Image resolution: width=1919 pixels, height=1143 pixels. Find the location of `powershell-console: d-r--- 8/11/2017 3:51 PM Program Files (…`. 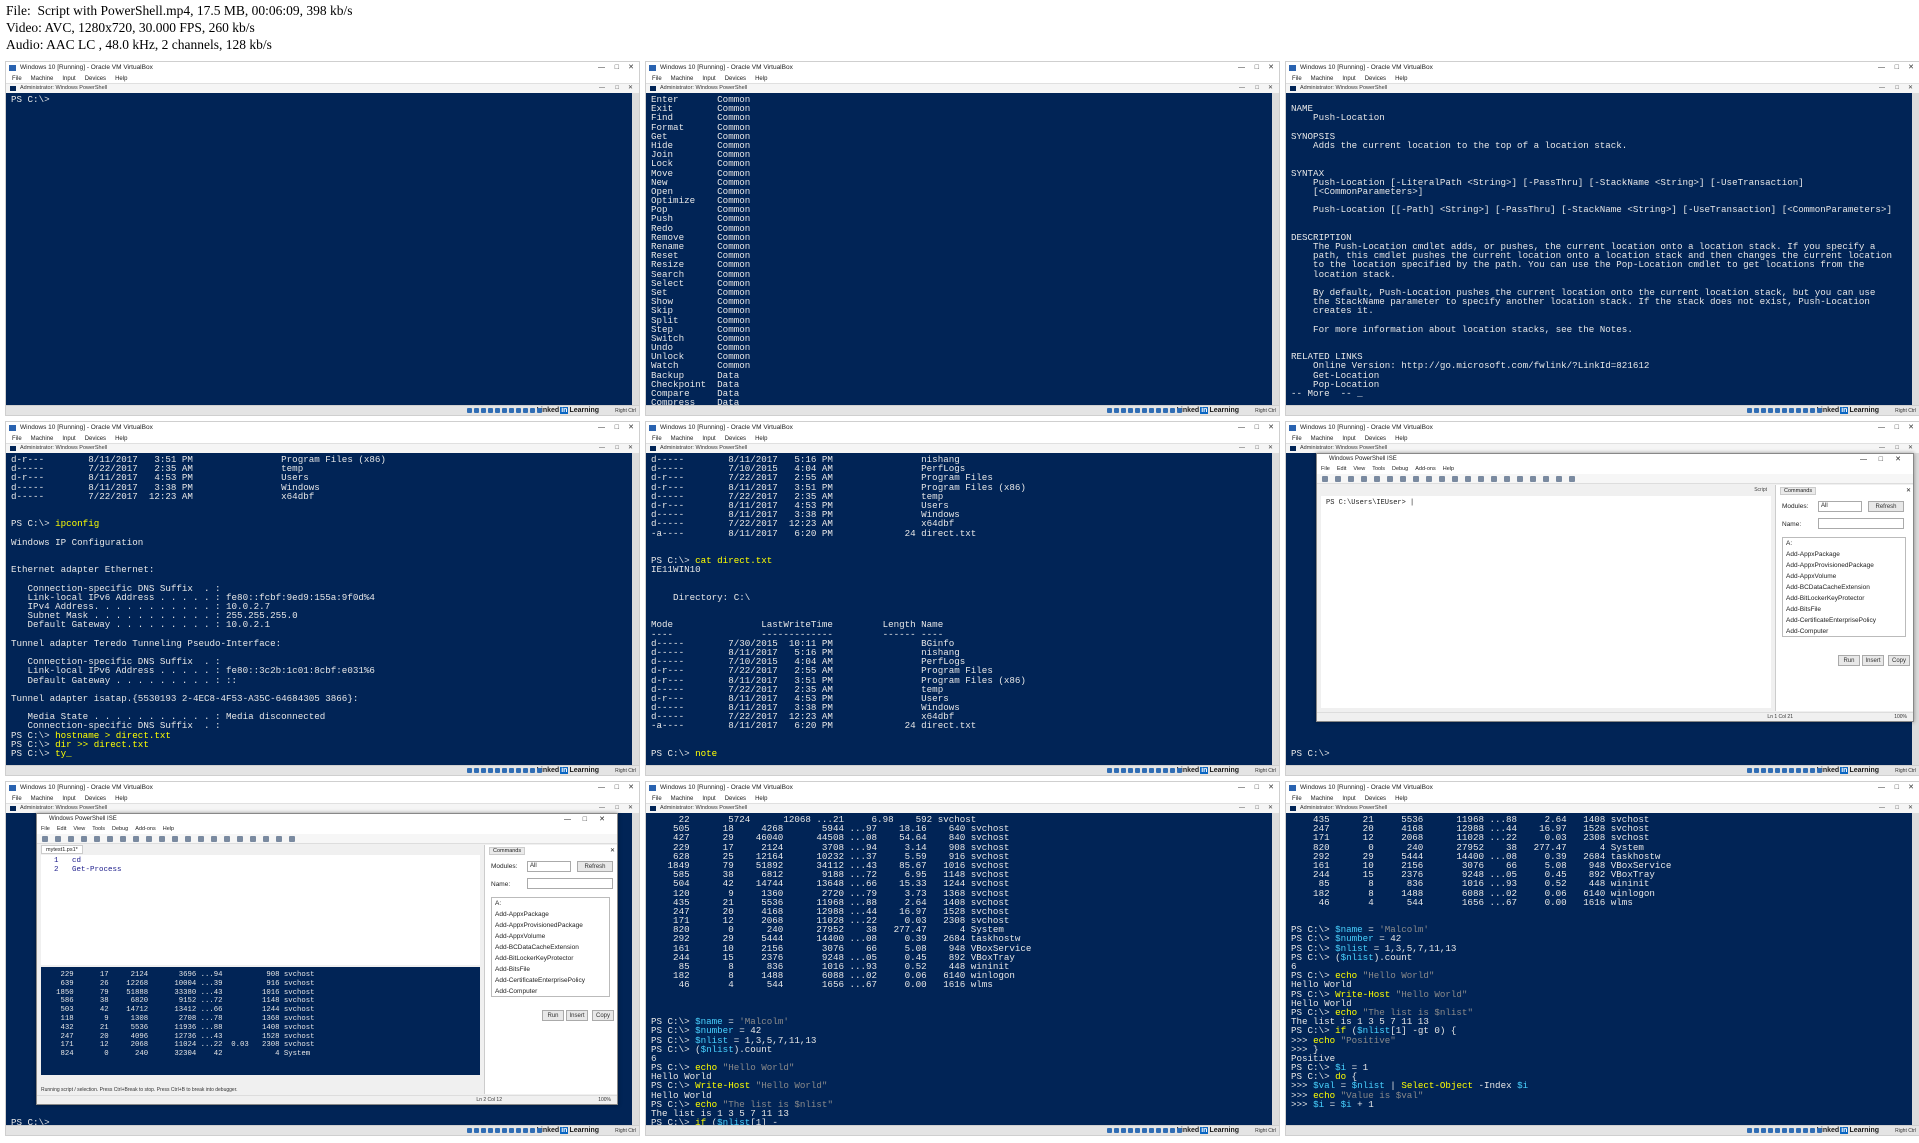

powershell-console: d-r--- 8/11/2017 3:51 PM Program Files (… is located at coordinates (322, 609).